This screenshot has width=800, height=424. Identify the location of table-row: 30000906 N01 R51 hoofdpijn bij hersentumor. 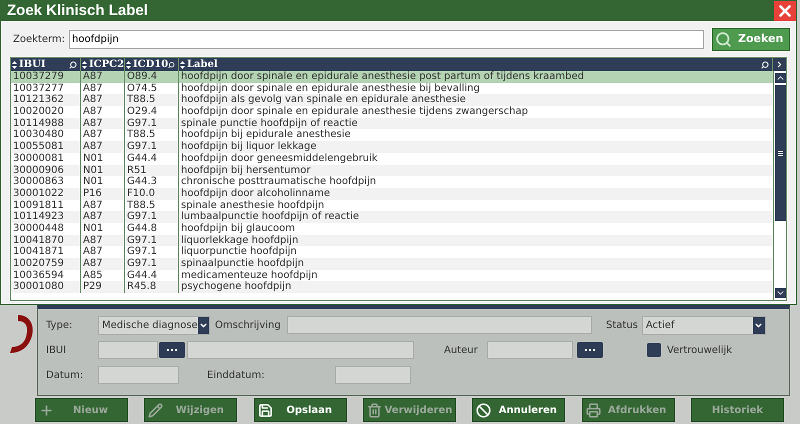
(392, 170).